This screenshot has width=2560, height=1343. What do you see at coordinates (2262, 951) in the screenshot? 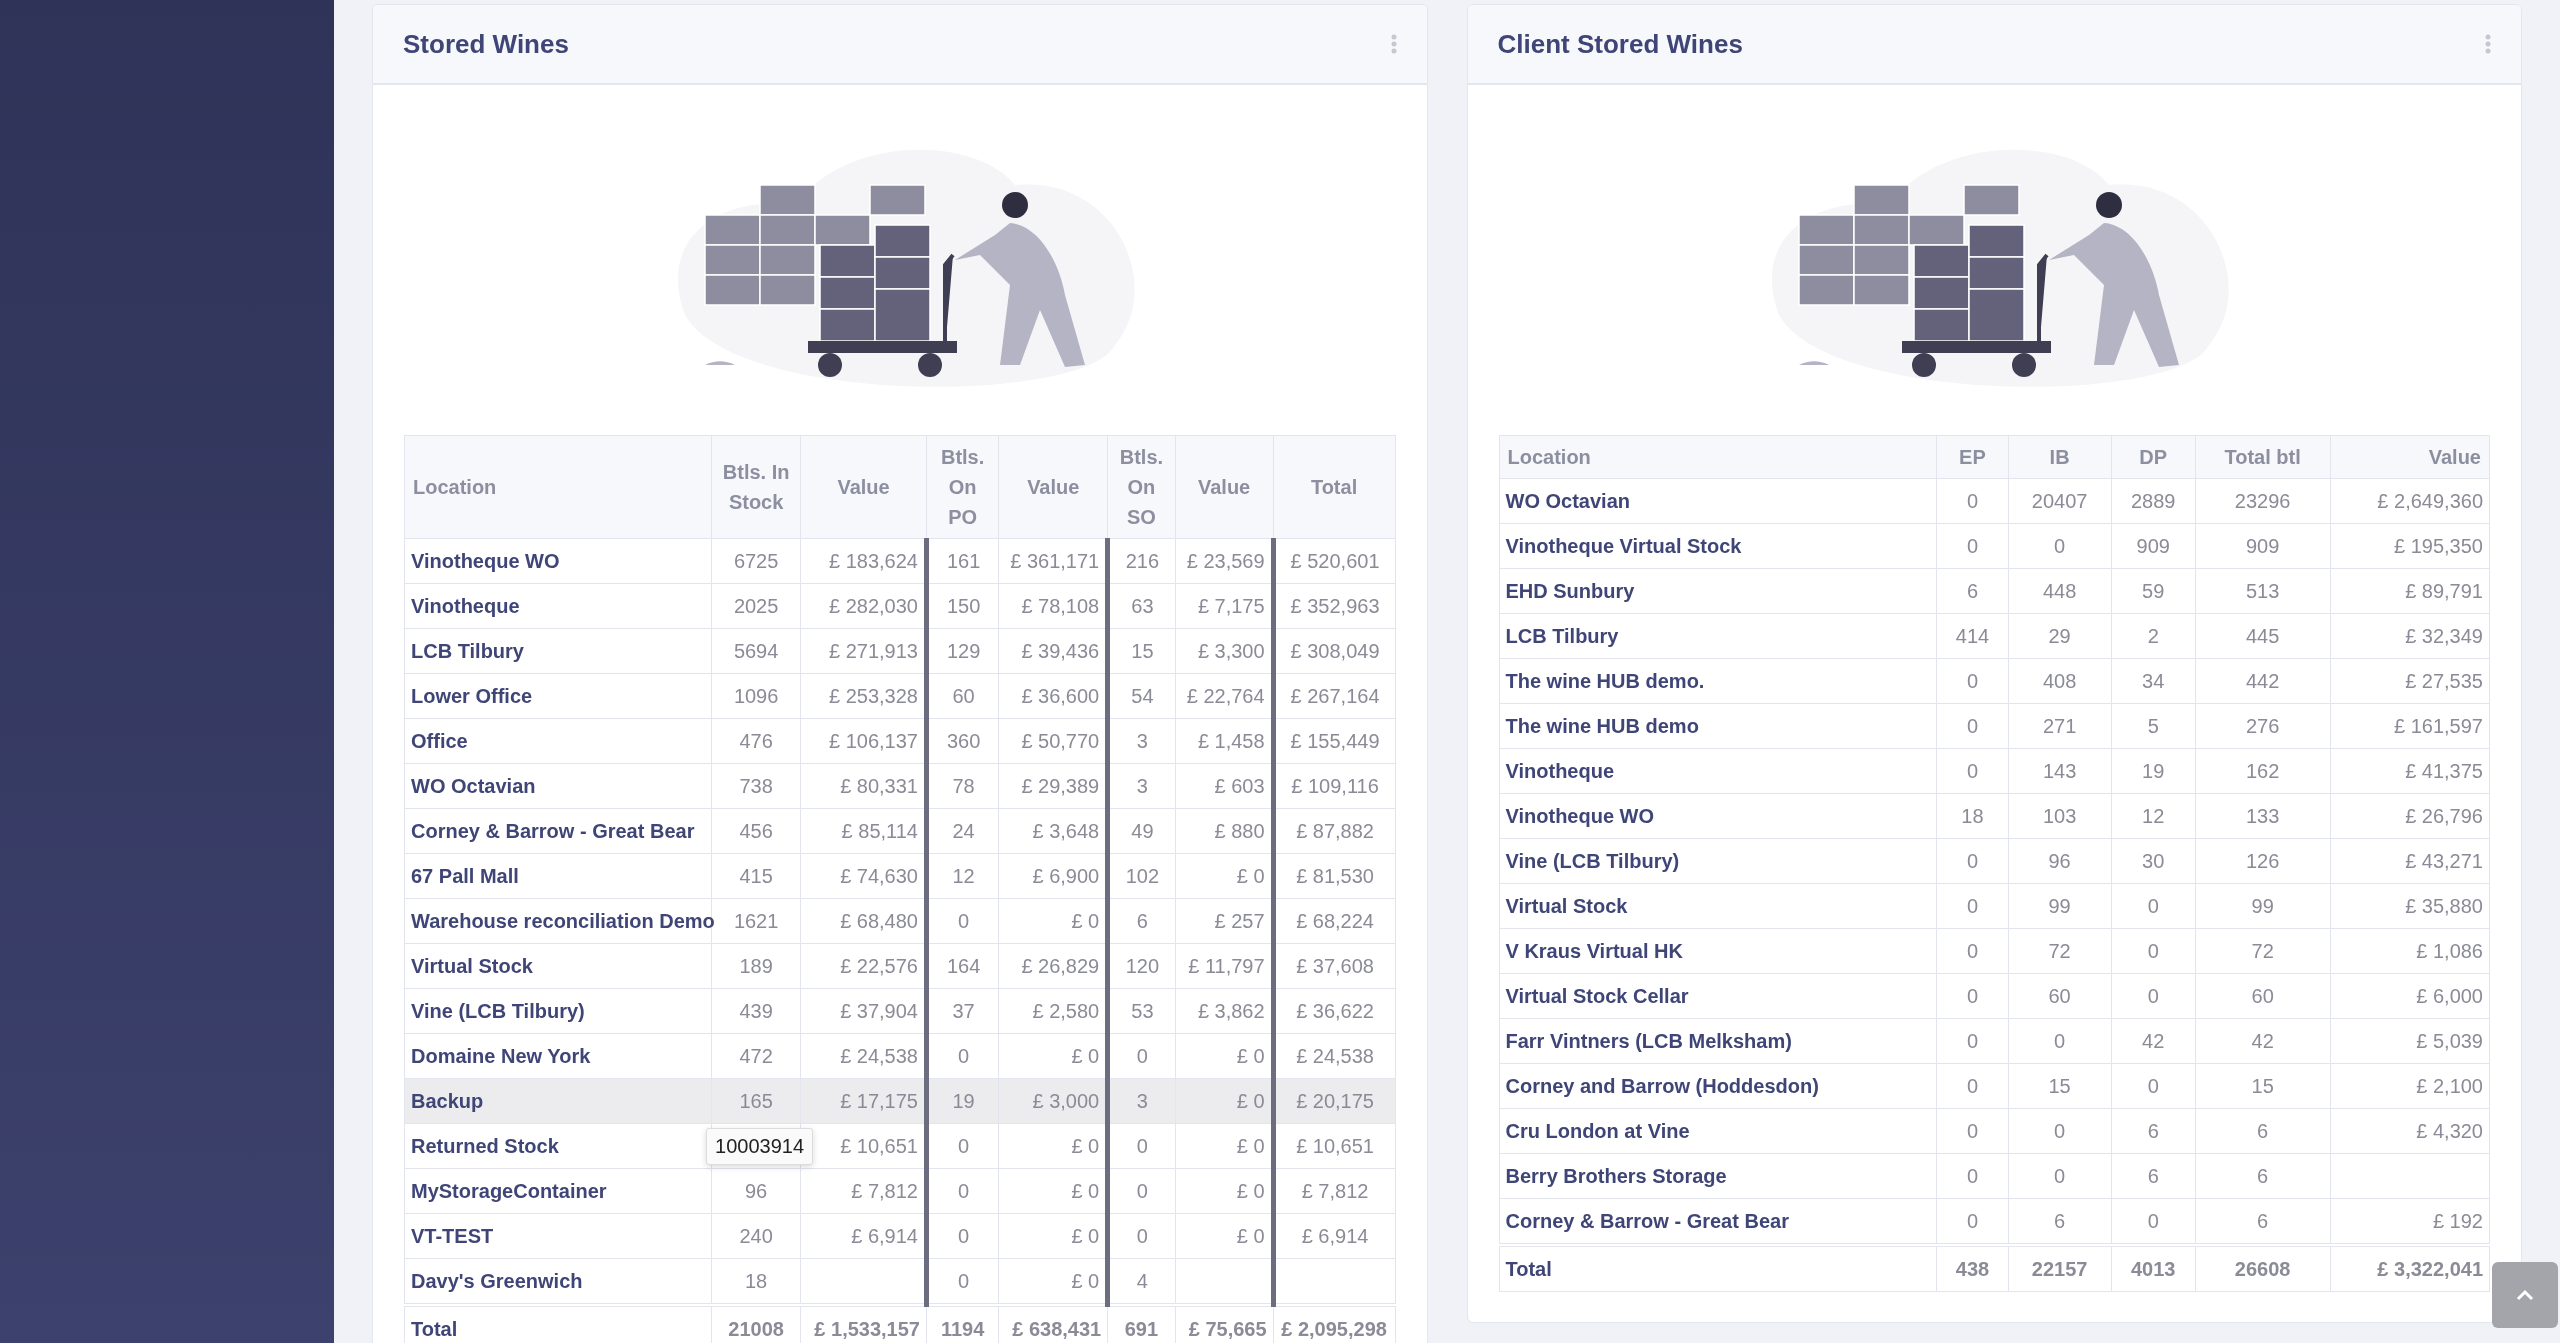
I see `table-cell: 72` at bounding box center [2262, 951].